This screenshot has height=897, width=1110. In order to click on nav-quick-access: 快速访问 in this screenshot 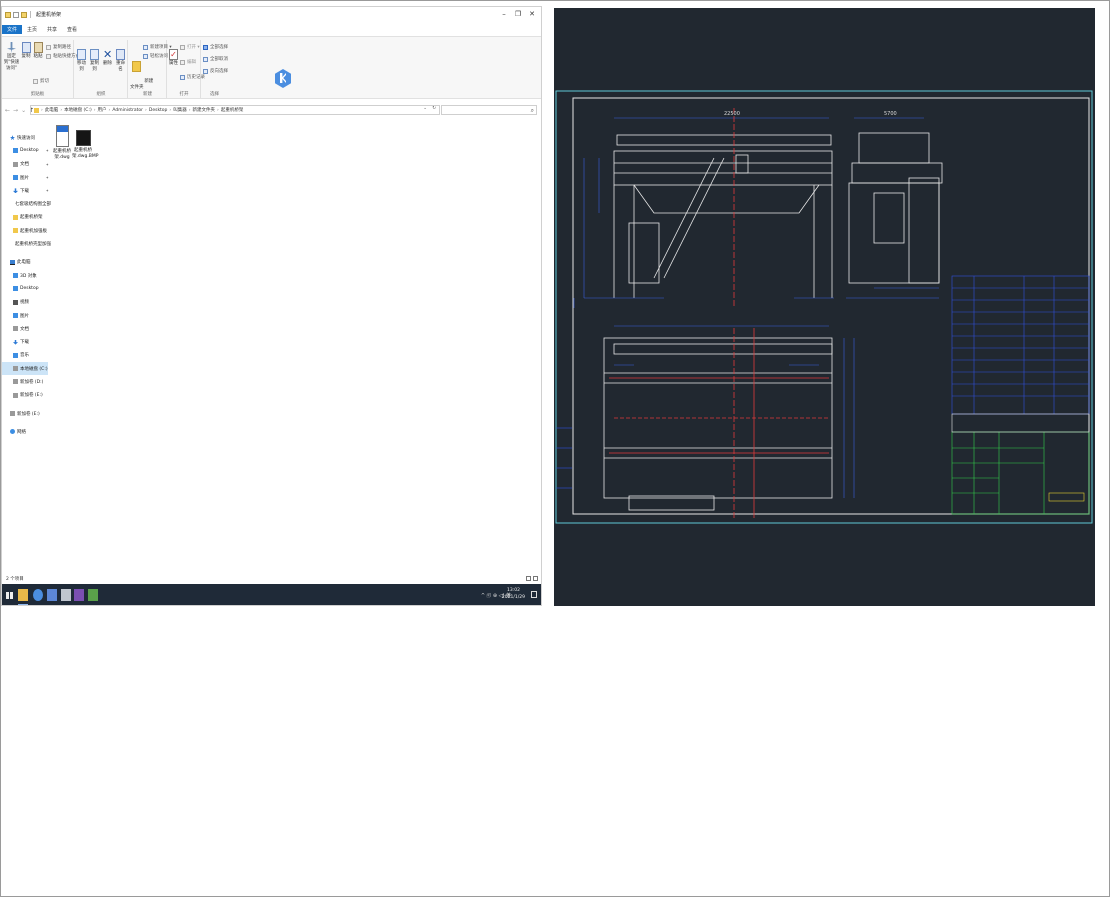, I will do `click(25, 137)`.